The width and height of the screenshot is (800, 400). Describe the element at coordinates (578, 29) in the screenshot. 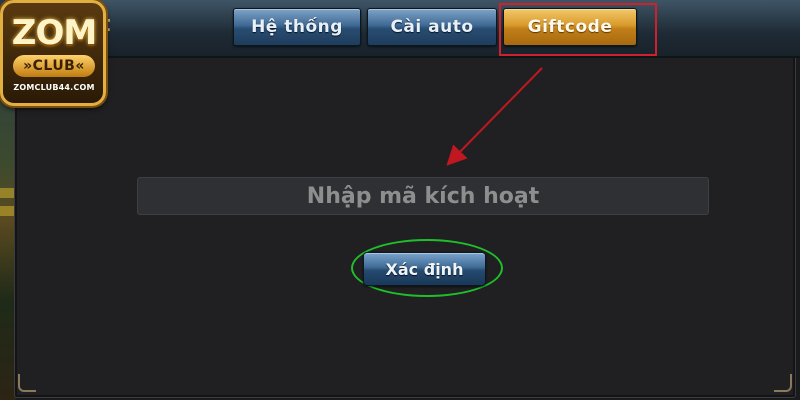

I see `giftcode-tab-highlight-box` at that location.